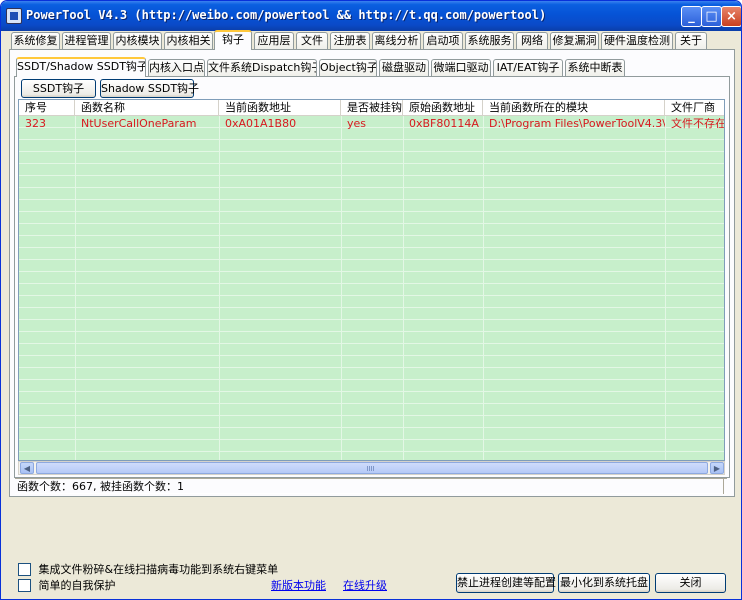 The height and width of the screenshot is (600, 742). What do you see at coordinates (595, 67) in the screenshot?
I see `subtab-interrupt-table: 系统中断表` at bounding box center [595, 67].